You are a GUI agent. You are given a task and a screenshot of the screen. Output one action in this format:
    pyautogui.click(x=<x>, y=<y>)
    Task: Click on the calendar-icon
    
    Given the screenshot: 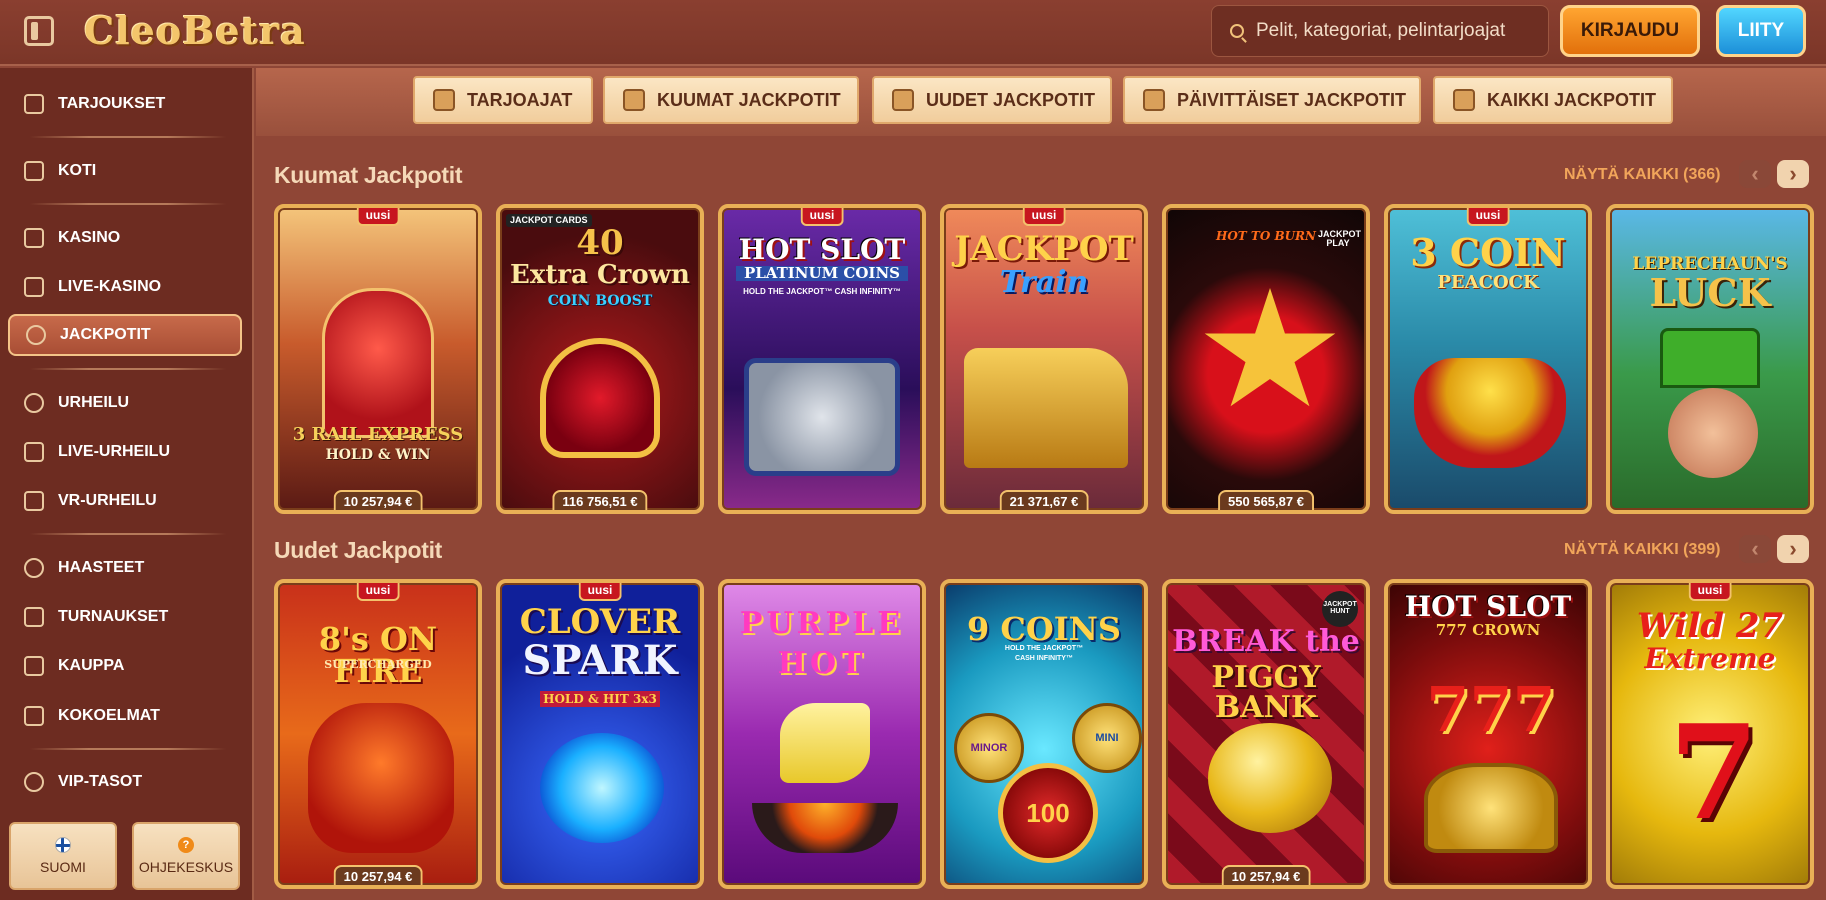 What is the action you would take?
    pyautogui.click(x=1154, y=100)
    